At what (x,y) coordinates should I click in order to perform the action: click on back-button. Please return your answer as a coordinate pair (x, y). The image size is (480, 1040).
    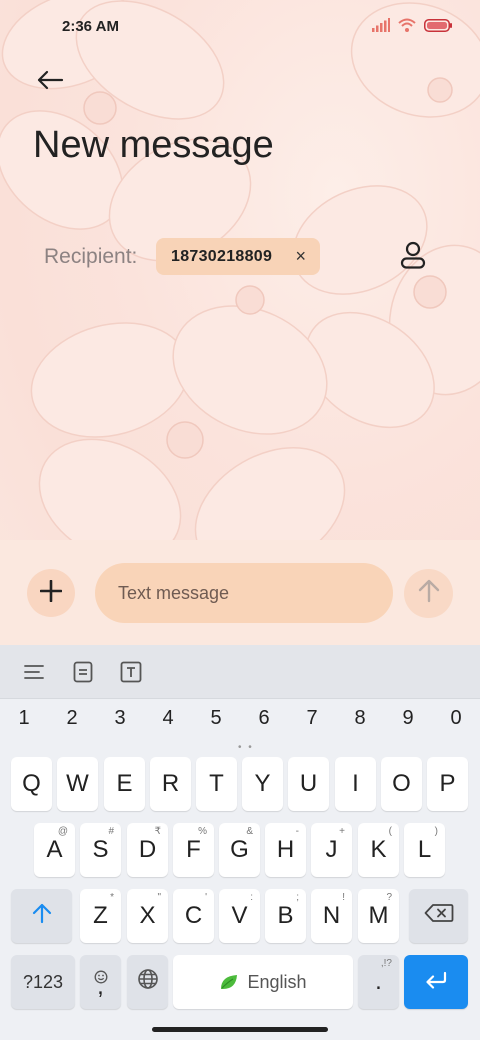
    Looking at the image, I should click on (50, 82).